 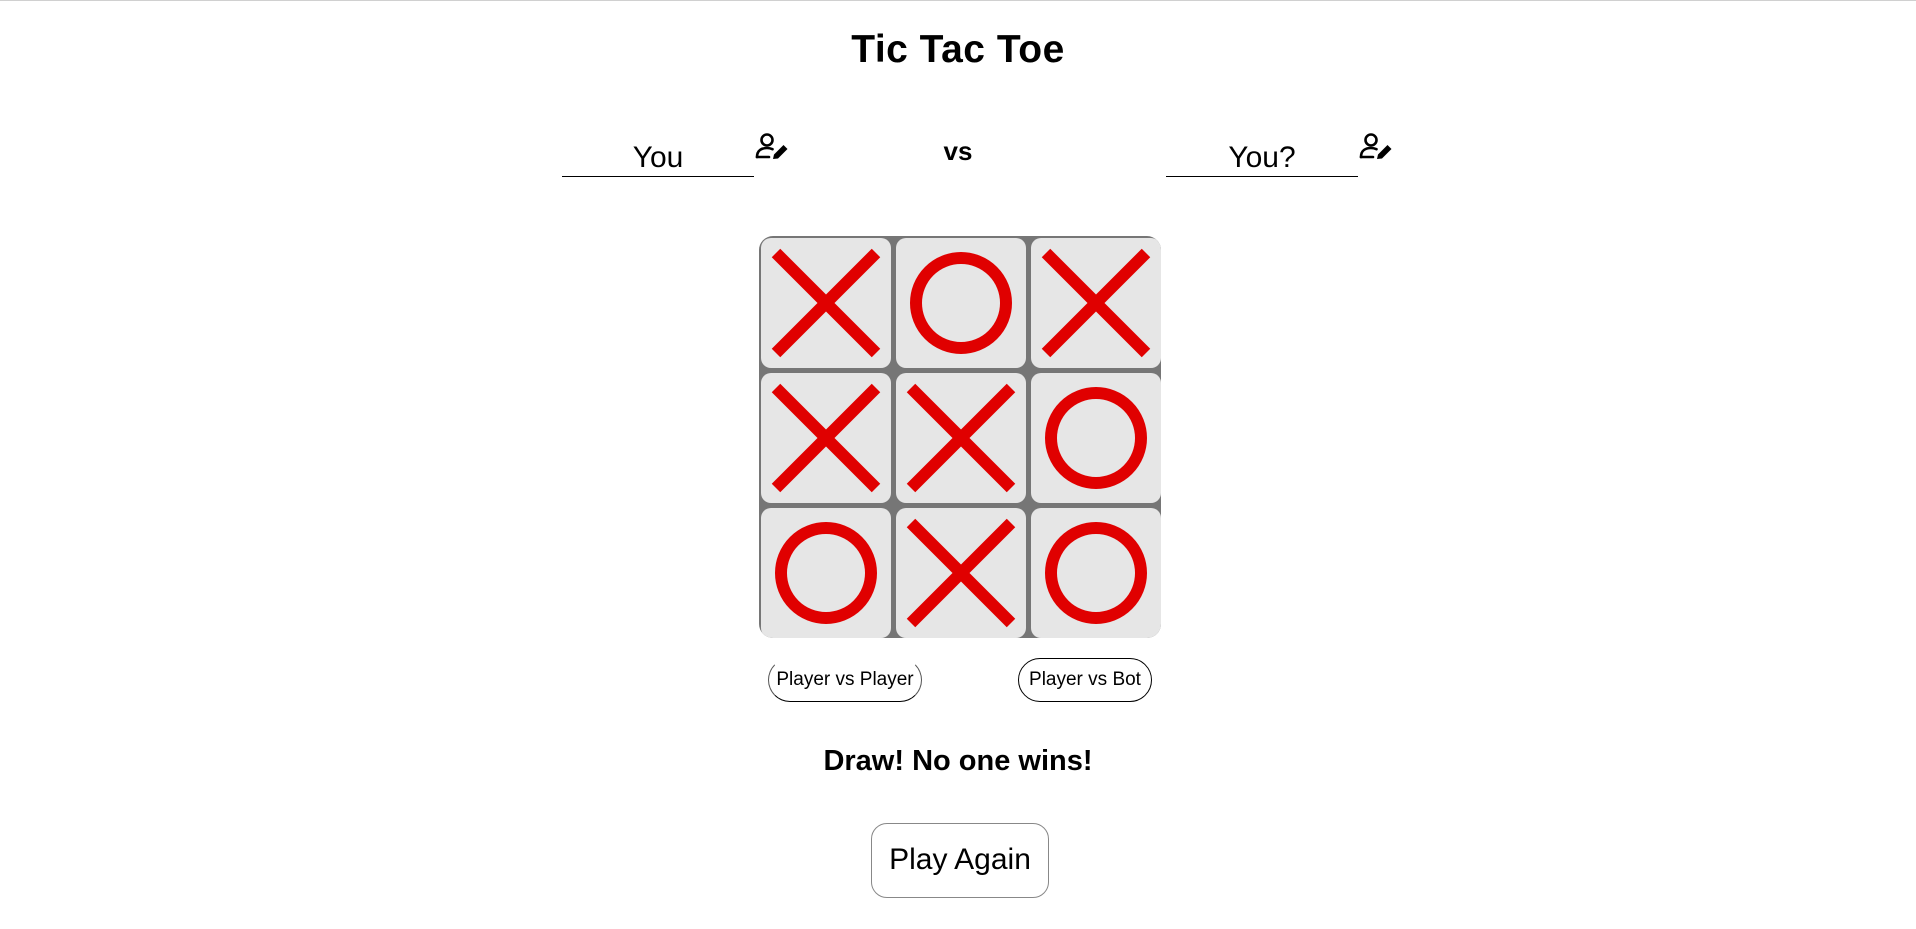 What do you see at coordinates (958, 0) in the screenshot?
I see `top-divider` at bounding box center [958, 0].